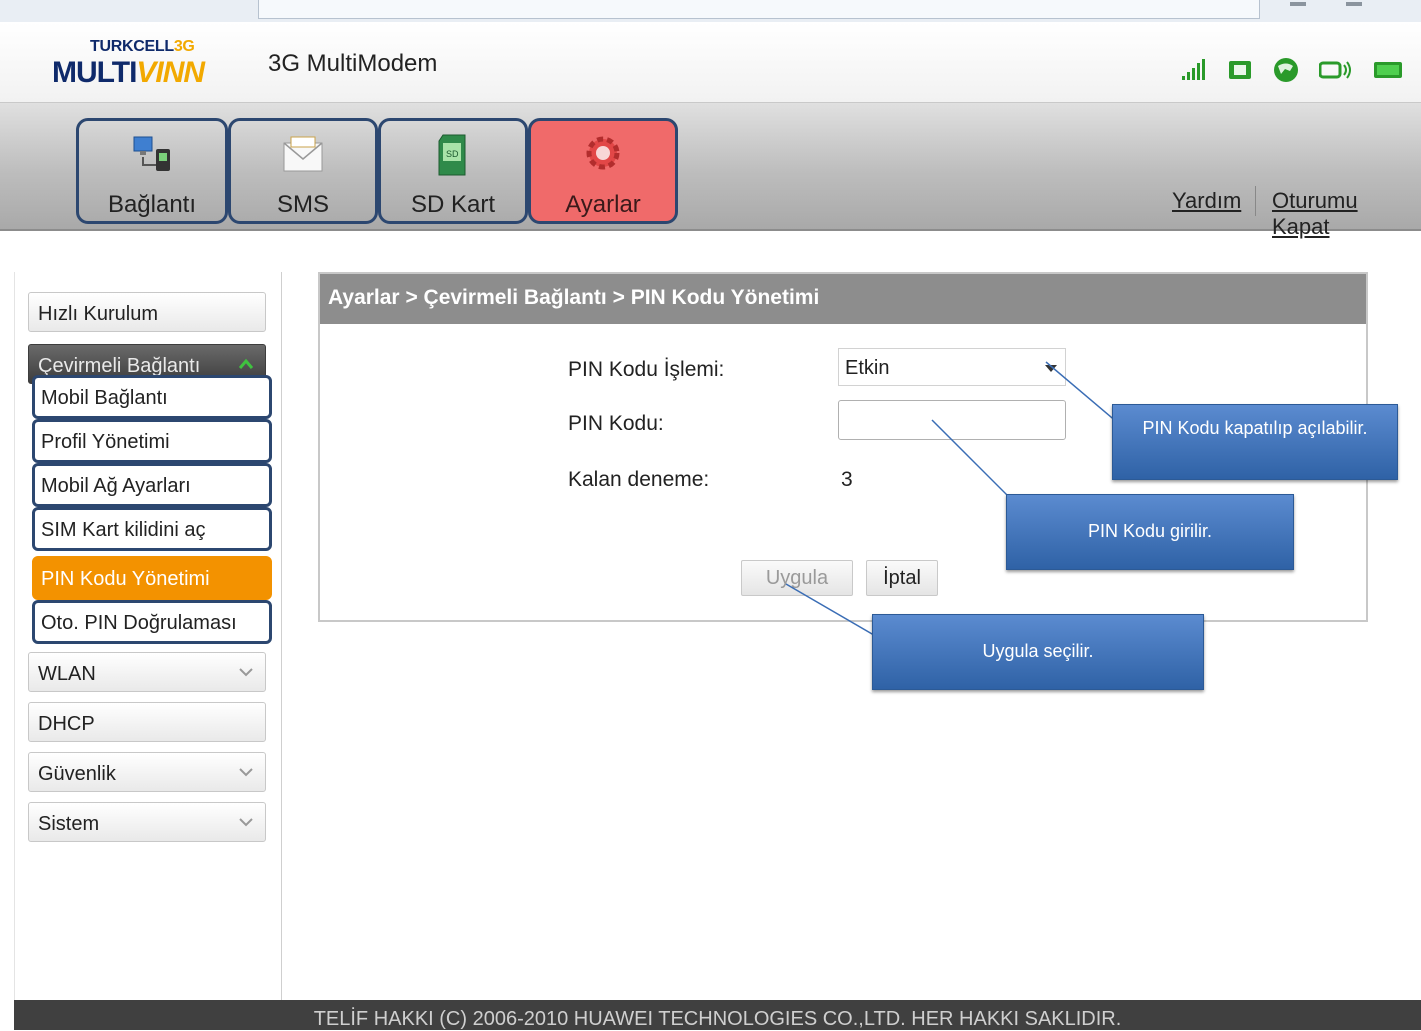  I want to click on svg-text: SD, so click(452, 154).